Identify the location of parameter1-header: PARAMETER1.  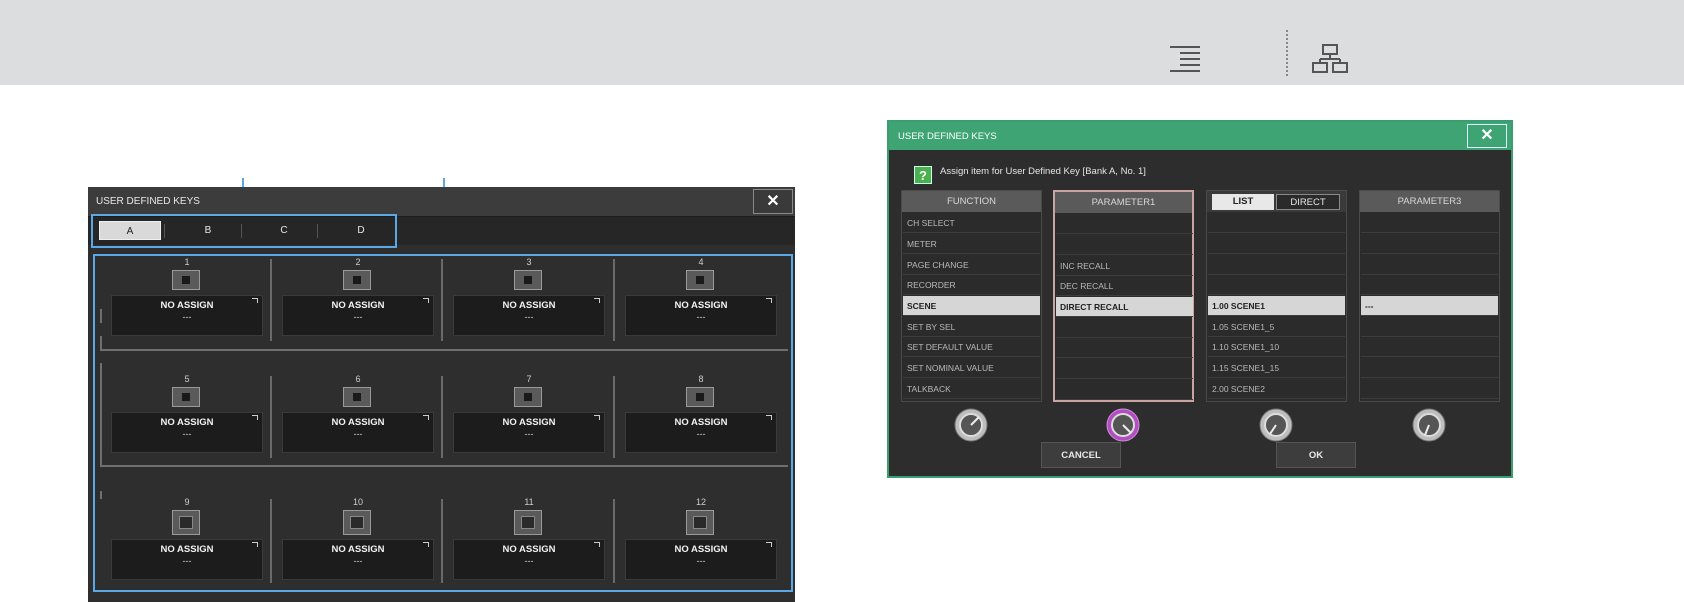
(1123, 202).